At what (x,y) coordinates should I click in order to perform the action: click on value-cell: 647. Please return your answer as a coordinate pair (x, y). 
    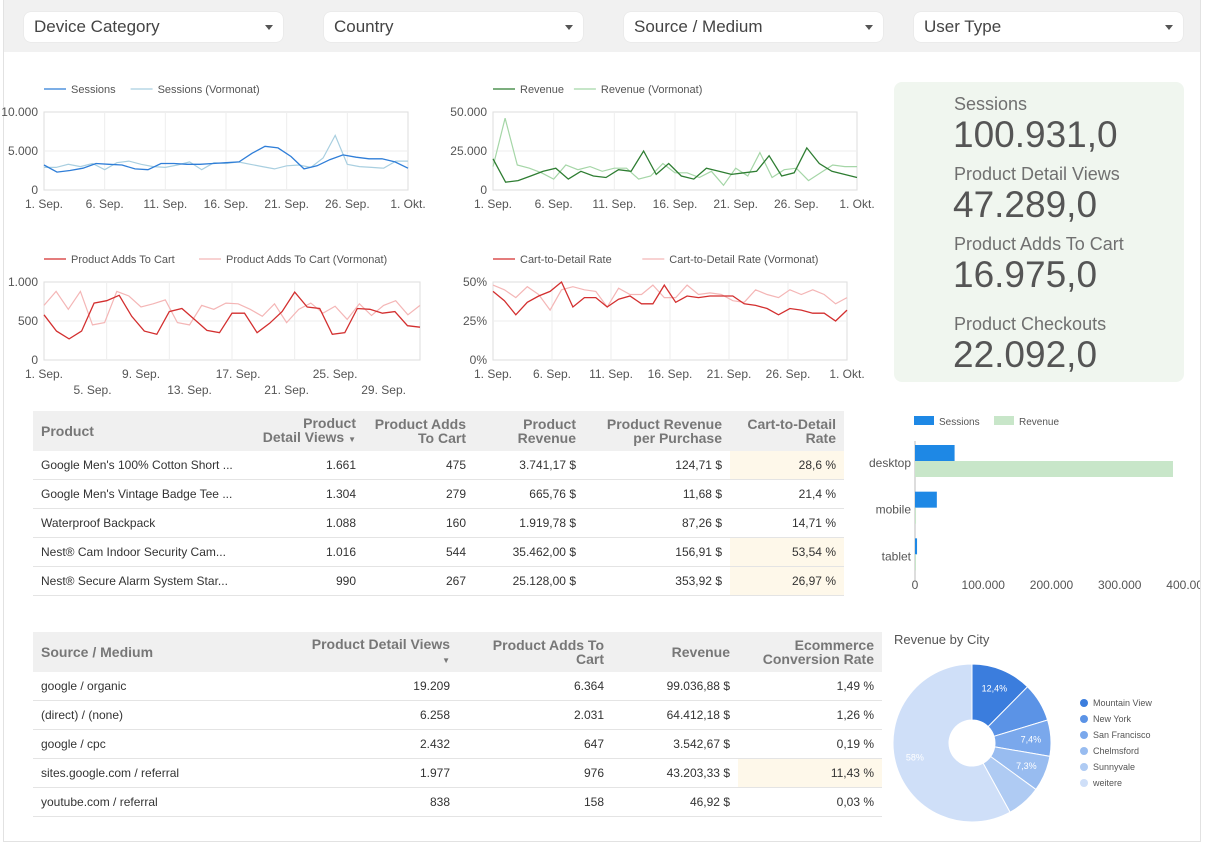
    Looking at the image, I should click on (535, 744).